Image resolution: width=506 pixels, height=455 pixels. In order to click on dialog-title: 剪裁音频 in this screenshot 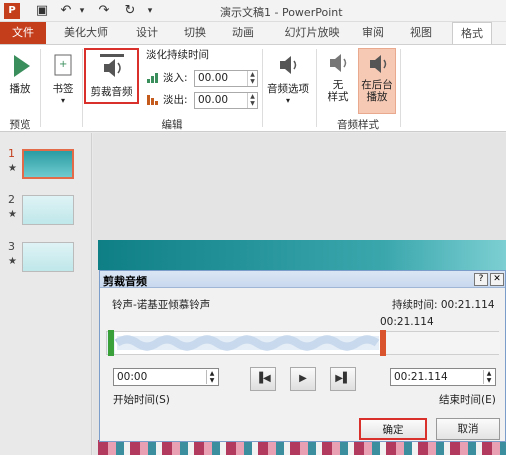, I will do `click(125, 281)`.